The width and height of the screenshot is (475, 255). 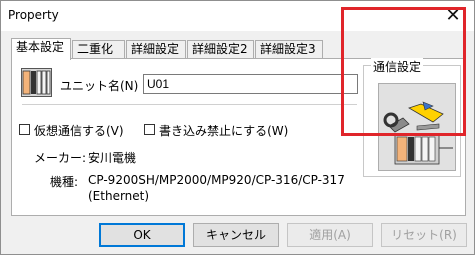 I want to click on tab-detail-settings-2: 詳細設定2, so click(x=220, y=49).